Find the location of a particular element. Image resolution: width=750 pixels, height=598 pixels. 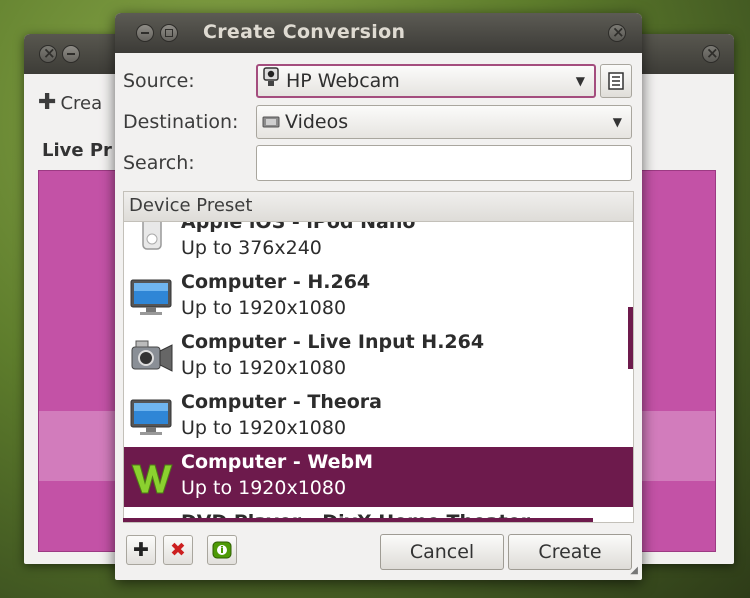

preset-name: Computer - H.264 is located at coordinates (276, 282).